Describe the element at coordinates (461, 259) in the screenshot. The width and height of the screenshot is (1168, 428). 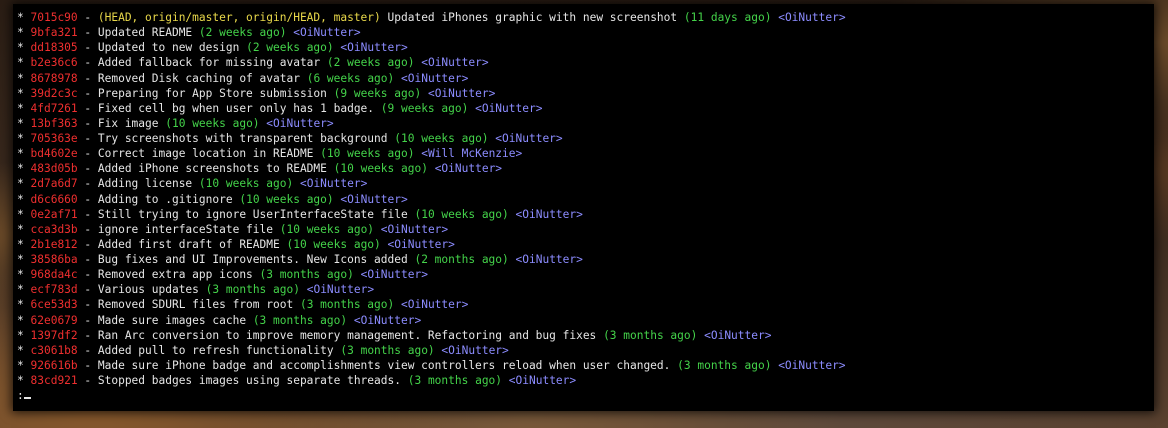
I see `commit-date: (2 months ago)` at that location.